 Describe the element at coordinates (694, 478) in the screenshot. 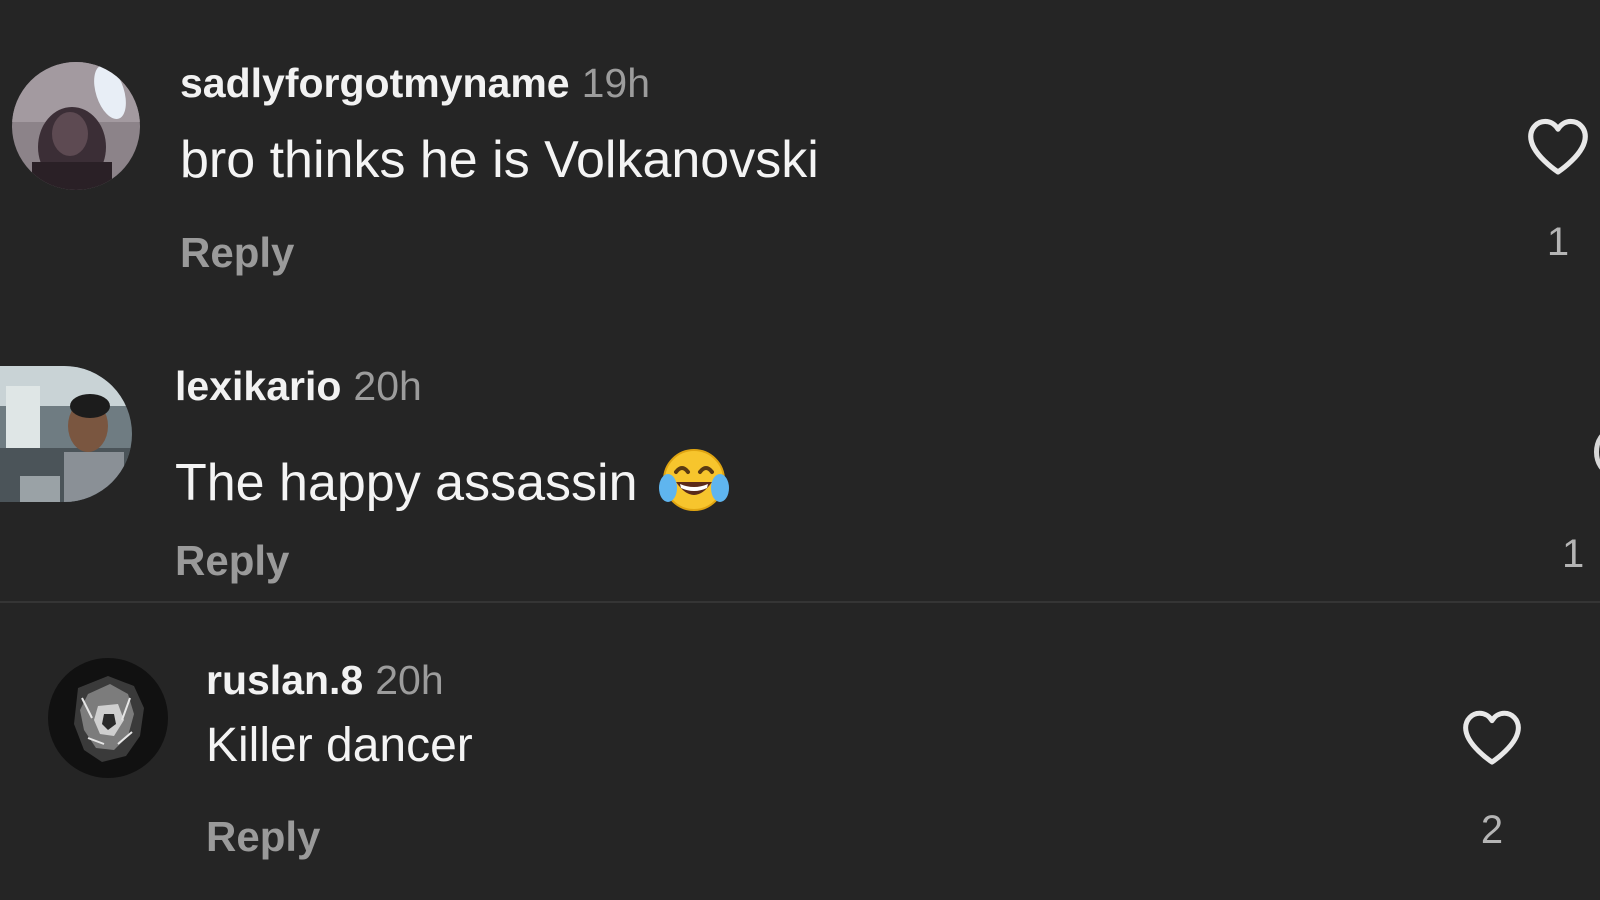

I see `face-with-tears-of-joy-icon` at that location.